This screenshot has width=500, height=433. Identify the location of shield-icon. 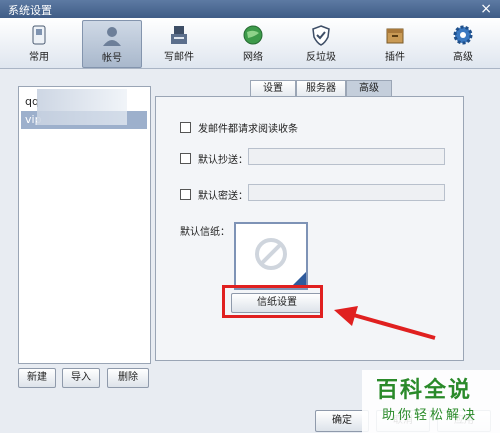
(321, 35).